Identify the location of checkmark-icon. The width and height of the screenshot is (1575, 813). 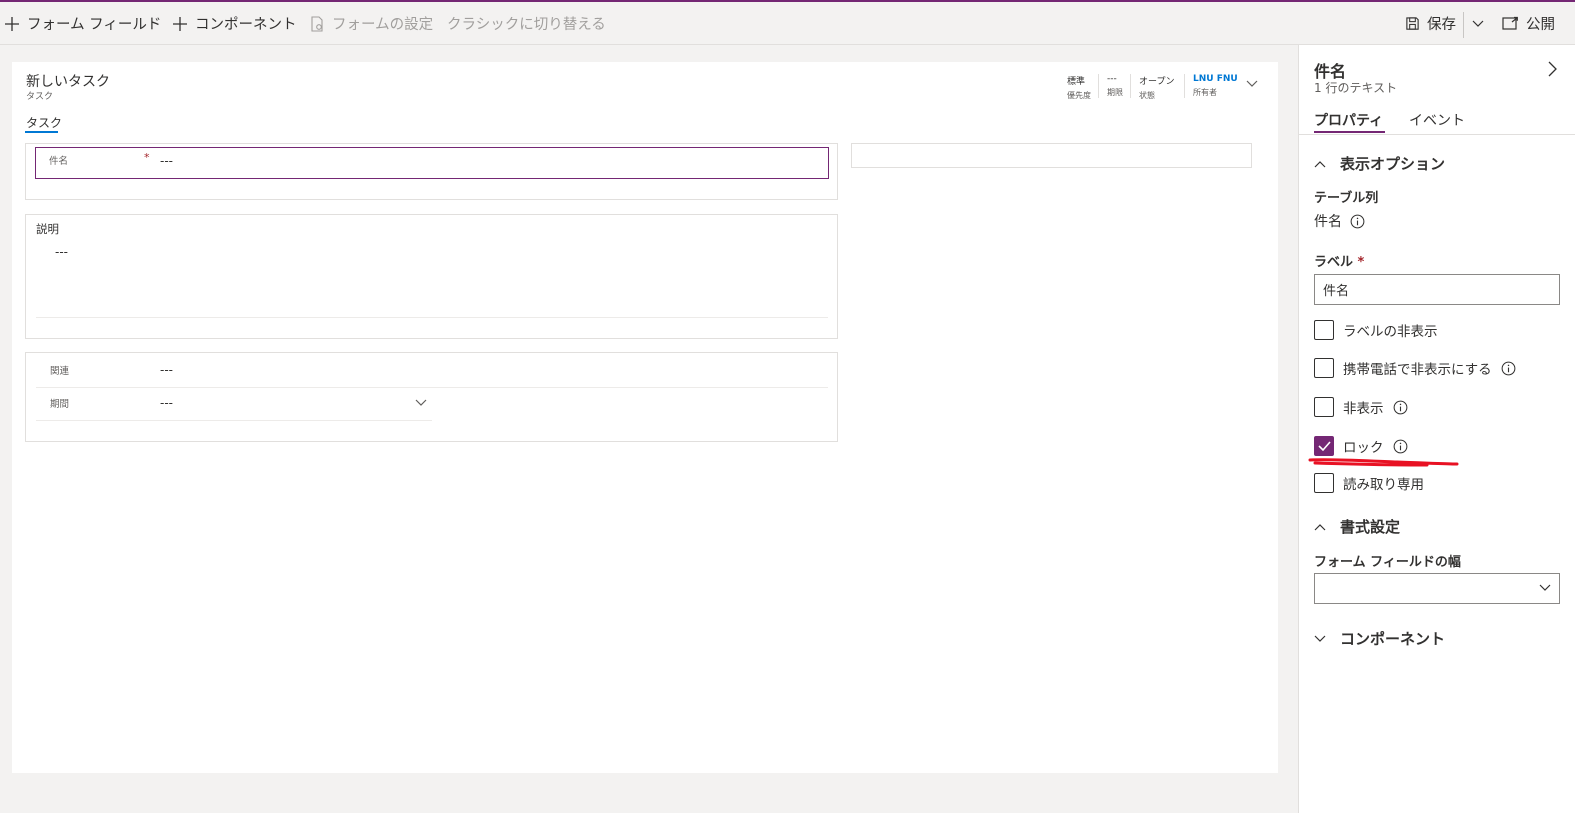
(1324, 446).